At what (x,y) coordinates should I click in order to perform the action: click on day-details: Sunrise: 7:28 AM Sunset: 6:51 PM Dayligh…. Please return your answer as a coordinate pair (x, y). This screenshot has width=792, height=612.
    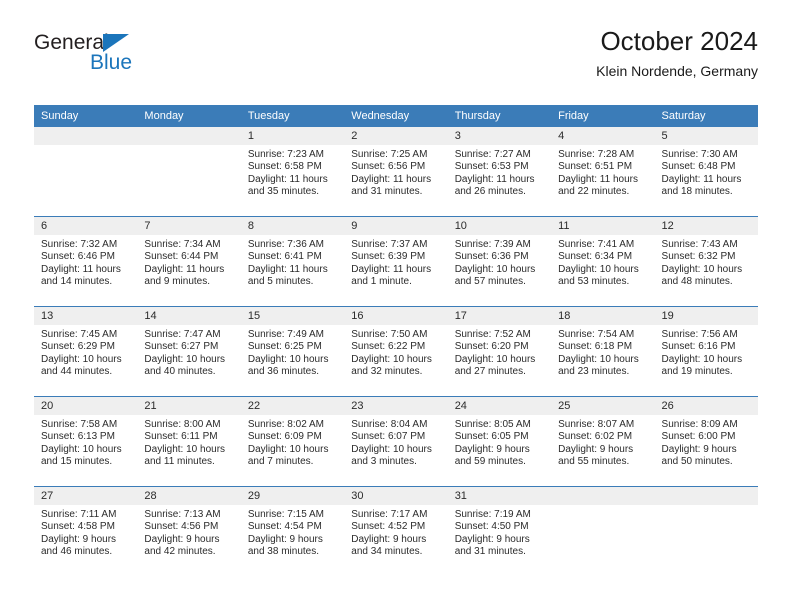
    Looking at the image, I should click on (602, 172).